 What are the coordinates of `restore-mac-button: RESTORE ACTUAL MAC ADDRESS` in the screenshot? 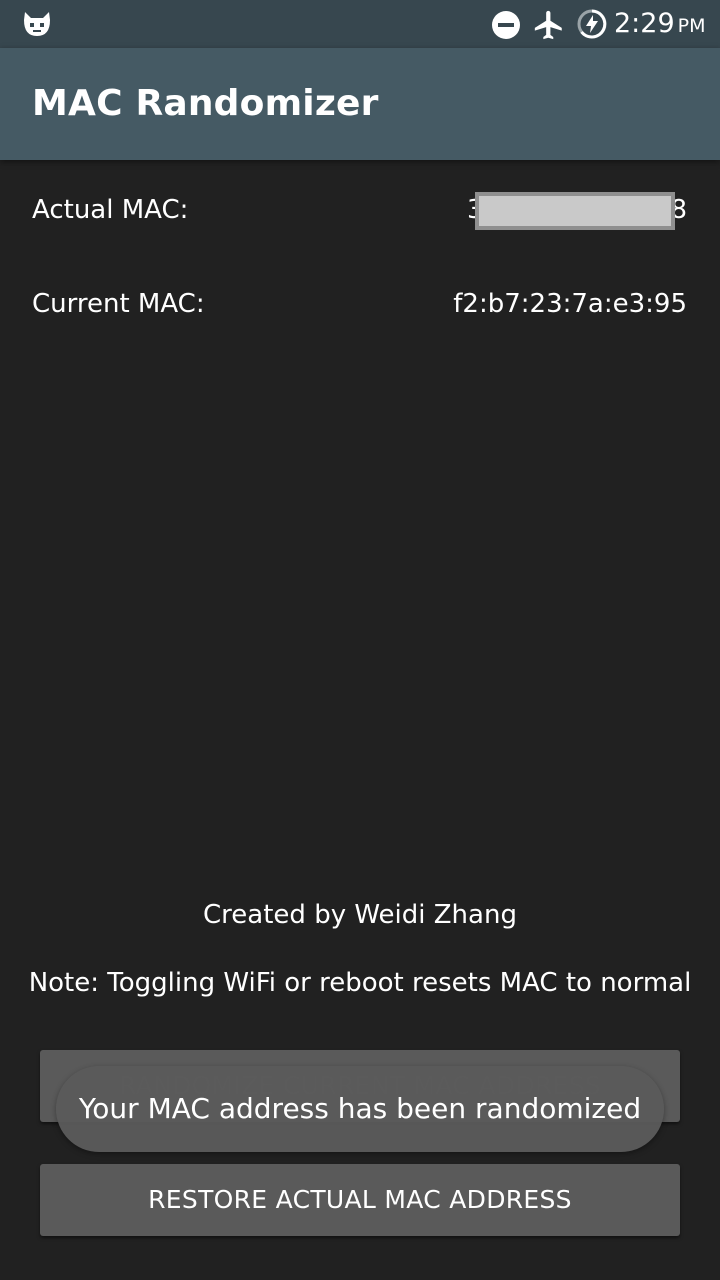 It's located at (360, 1200).